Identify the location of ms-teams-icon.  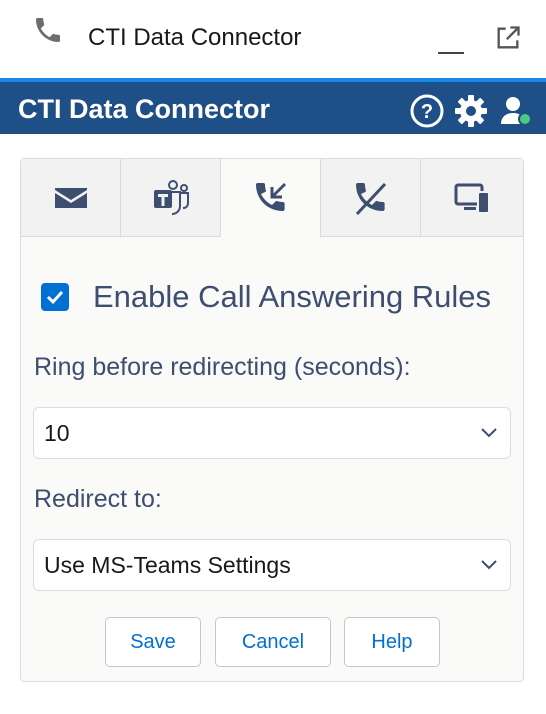
(171, 197).